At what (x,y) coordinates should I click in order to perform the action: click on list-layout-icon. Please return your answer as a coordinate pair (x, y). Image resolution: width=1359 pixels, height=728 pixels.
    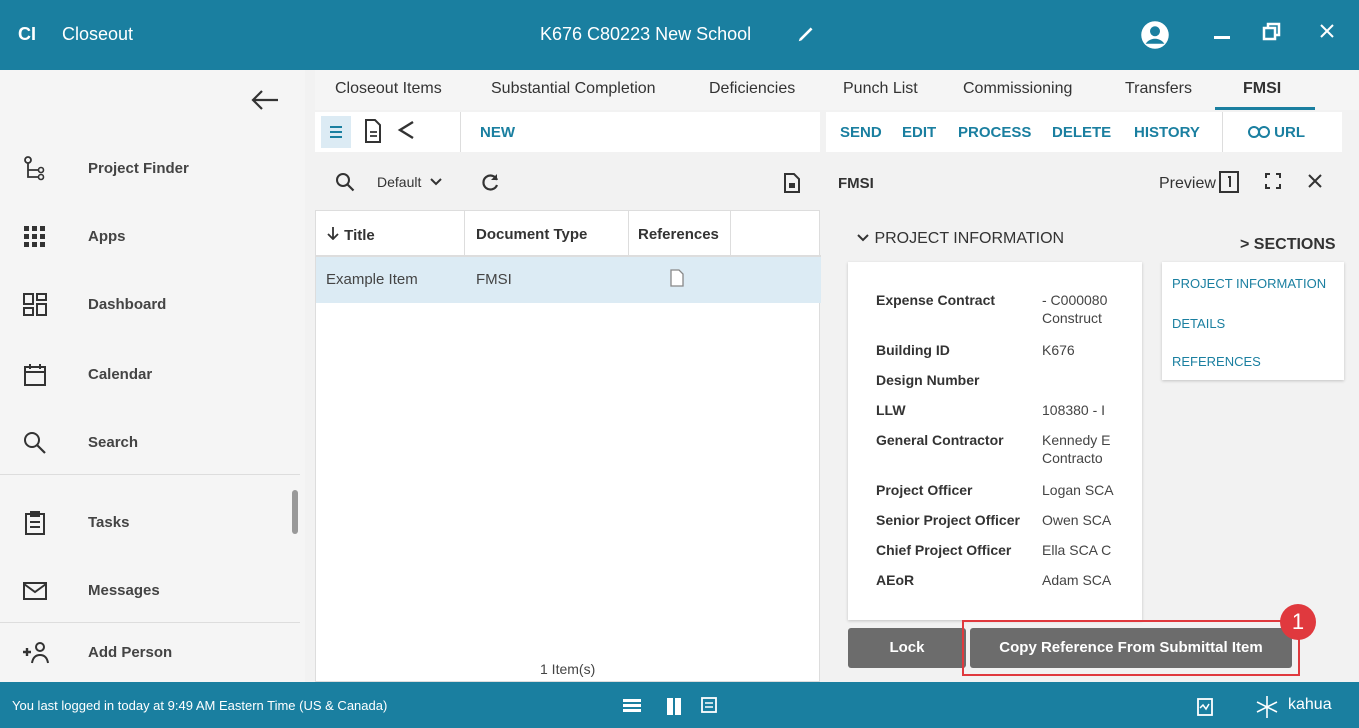
    Looking at the image, I should click on (632, 707).